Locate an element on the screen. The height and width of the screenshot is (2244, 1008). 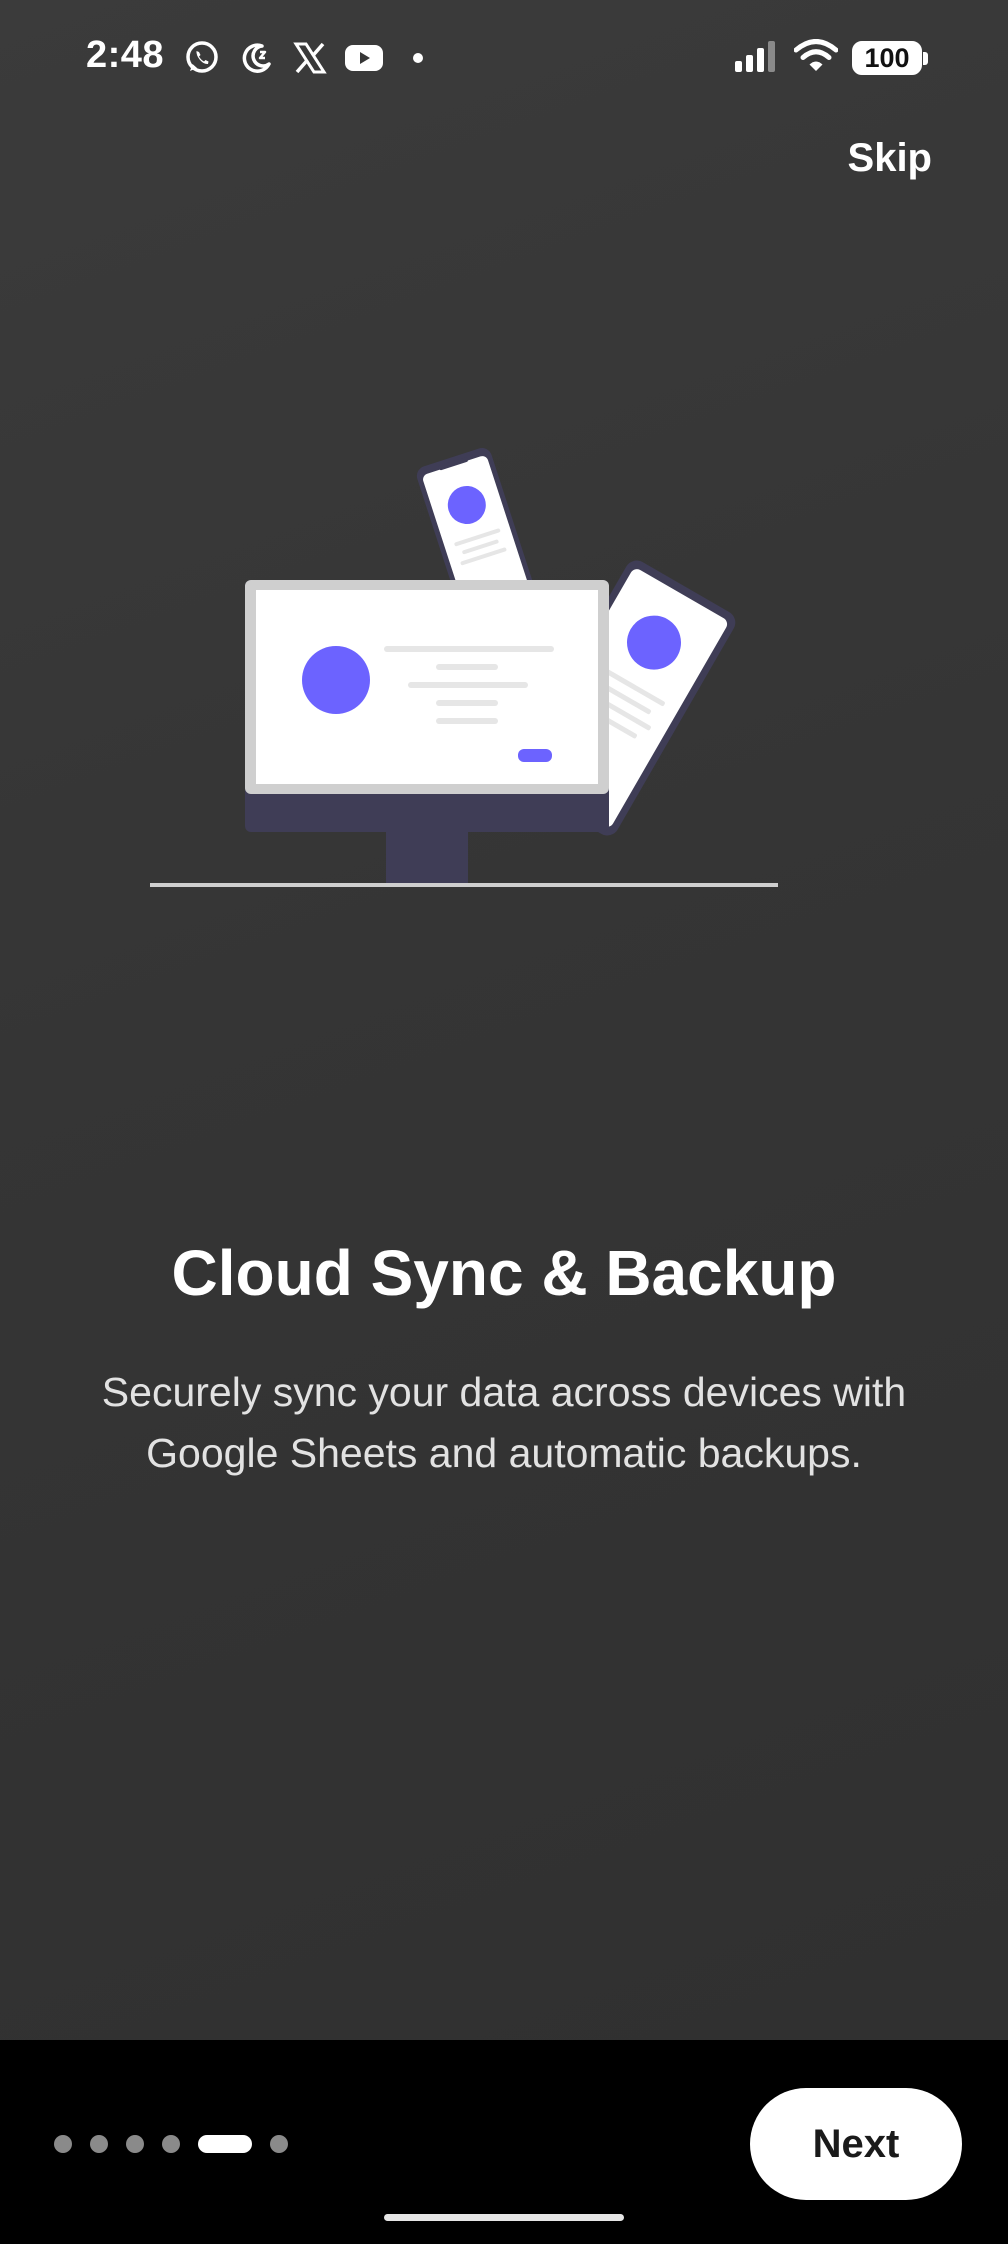
home-indicator is located at coordinates (504, 2217).